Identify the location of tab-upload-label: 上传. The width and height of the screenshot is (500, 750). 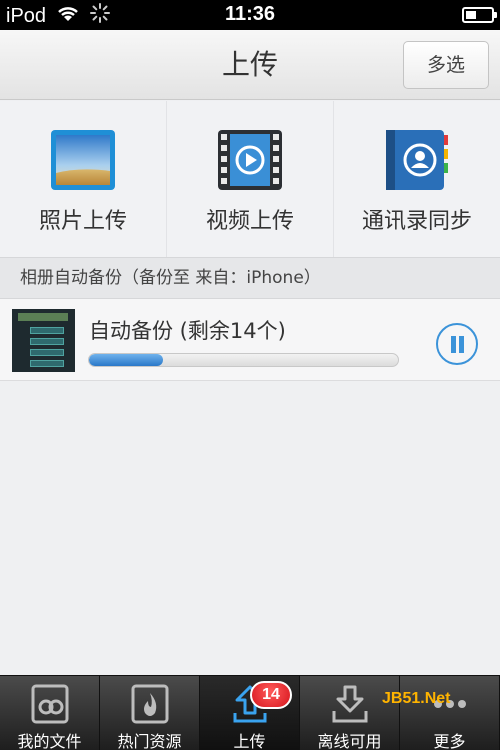
(249, 741).